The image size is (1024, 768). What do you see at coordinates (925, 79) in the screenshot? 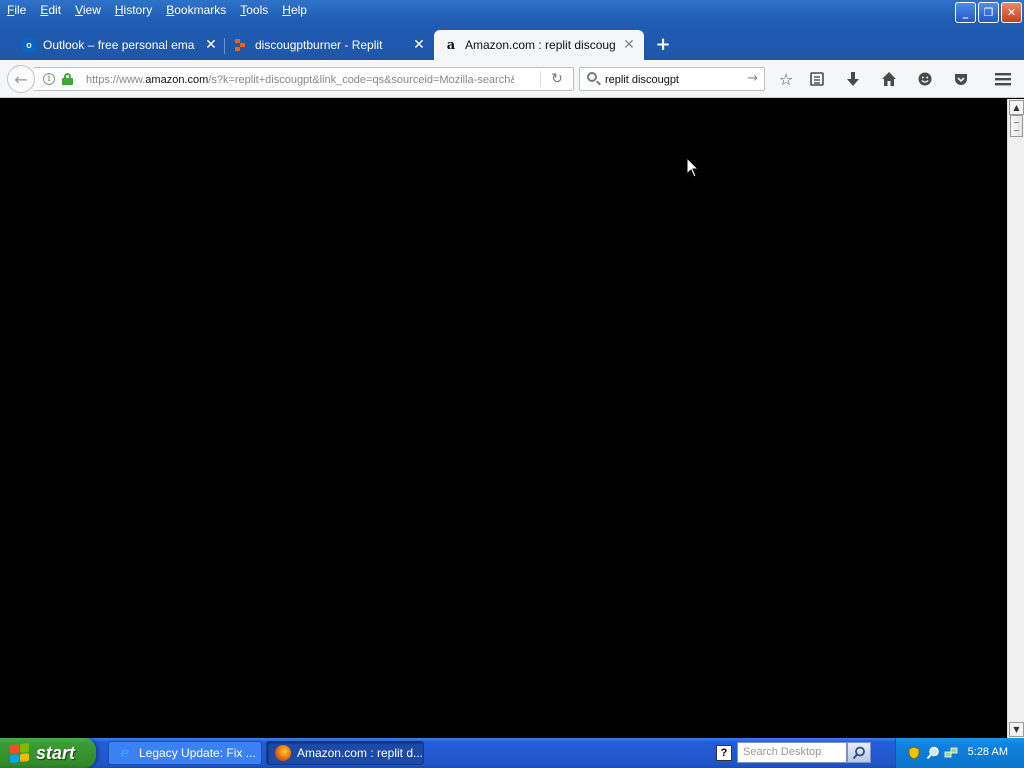
I see `hello-icon` at bounding box center [925, 79].